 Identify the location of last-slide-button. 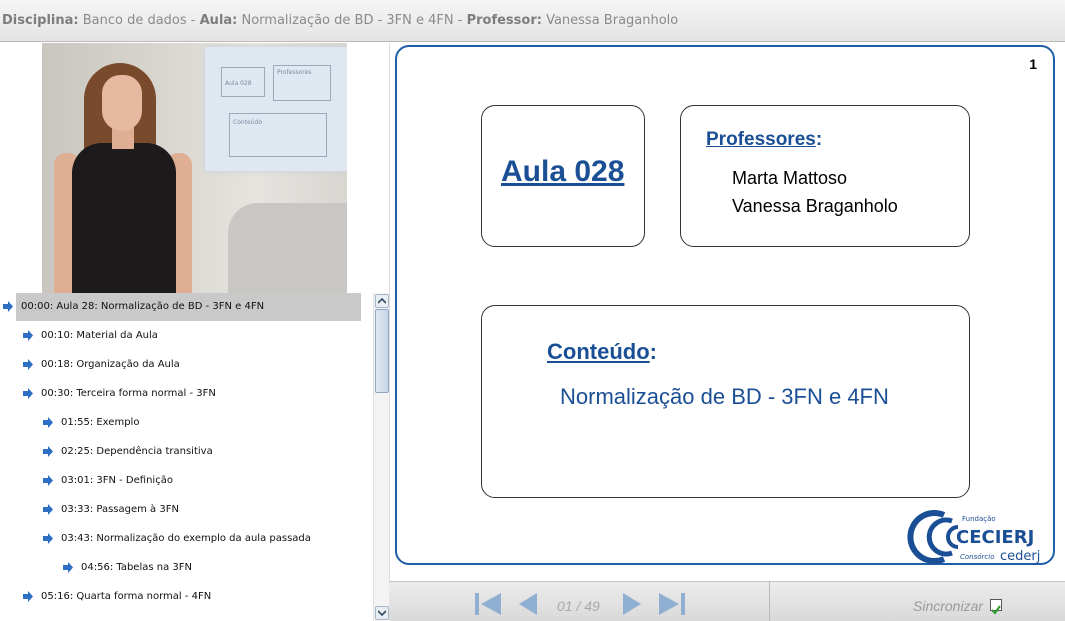
(671, 604).